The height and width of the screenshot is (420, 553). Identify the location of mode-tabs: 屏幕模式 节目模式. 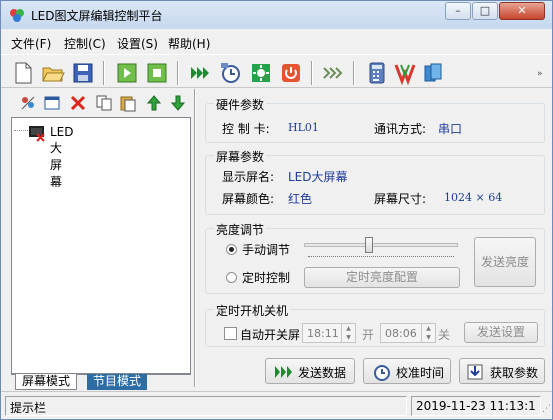
(101, 381).